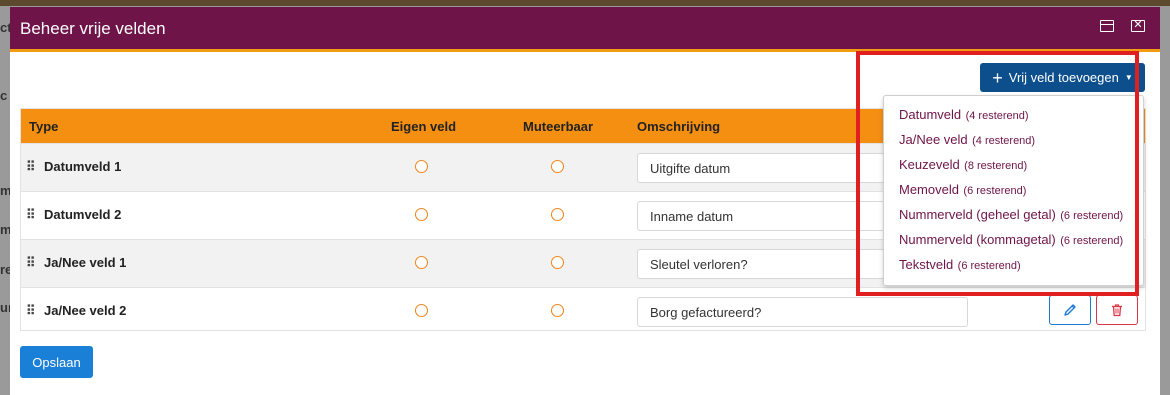 Image resolution: width=1170 pixels, height=395 pixels. What do you see at coordinates (1107, 26) in the screenshot?
I see `window-maximize-icon` at bounding box center [1107, 26].